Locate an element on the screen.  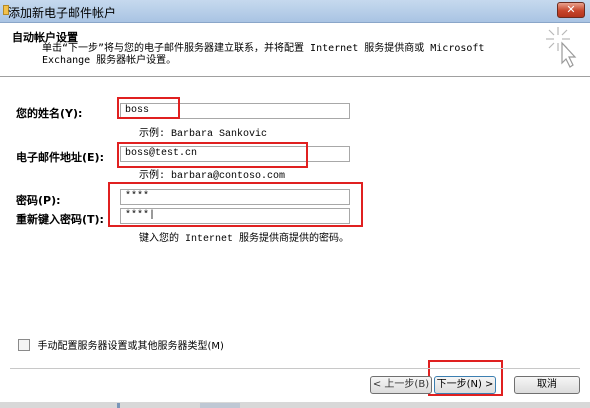
name-example: 示例: Barbara Sankovic is located at coordinates (203, 134).